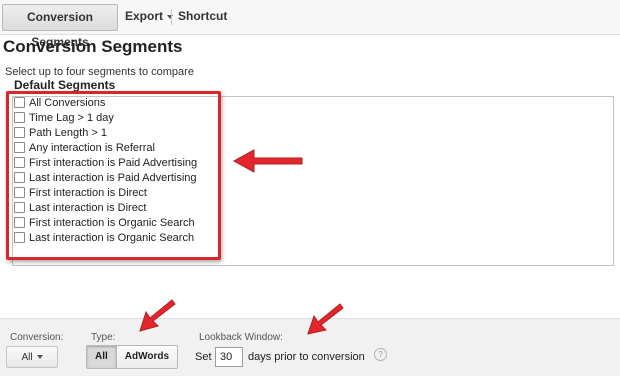 The height and width of the screenshot is (376, 620). What do you see at coordinates (60, 26) in the screenshot?
I see `conversion-segments-button: Conversion Segments` at bounding box center [60, 26].